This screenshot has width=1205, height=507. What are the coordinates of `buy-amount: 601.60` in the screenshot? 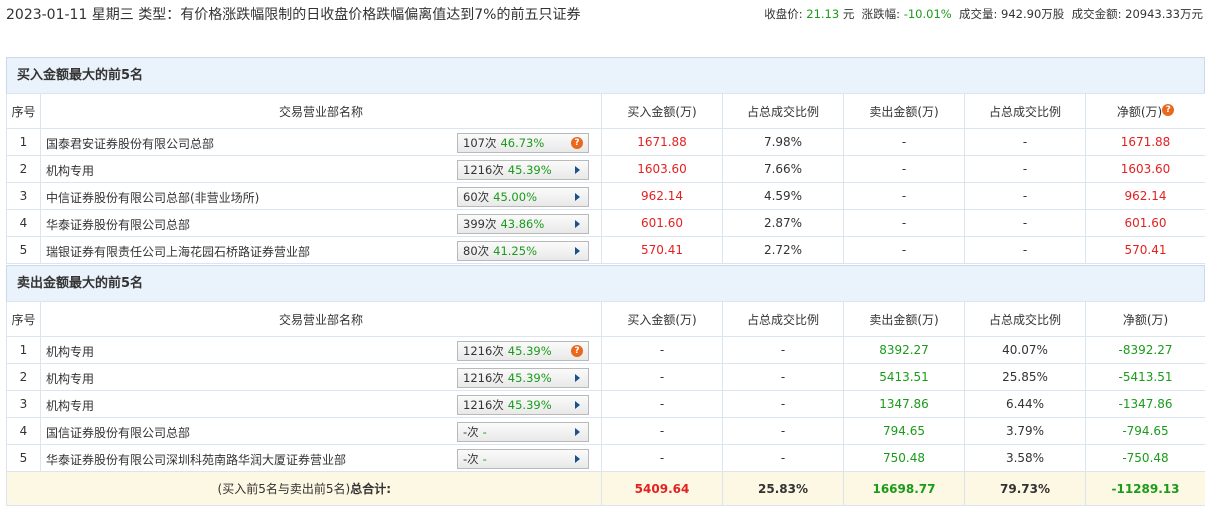 It's located at (662, 223).